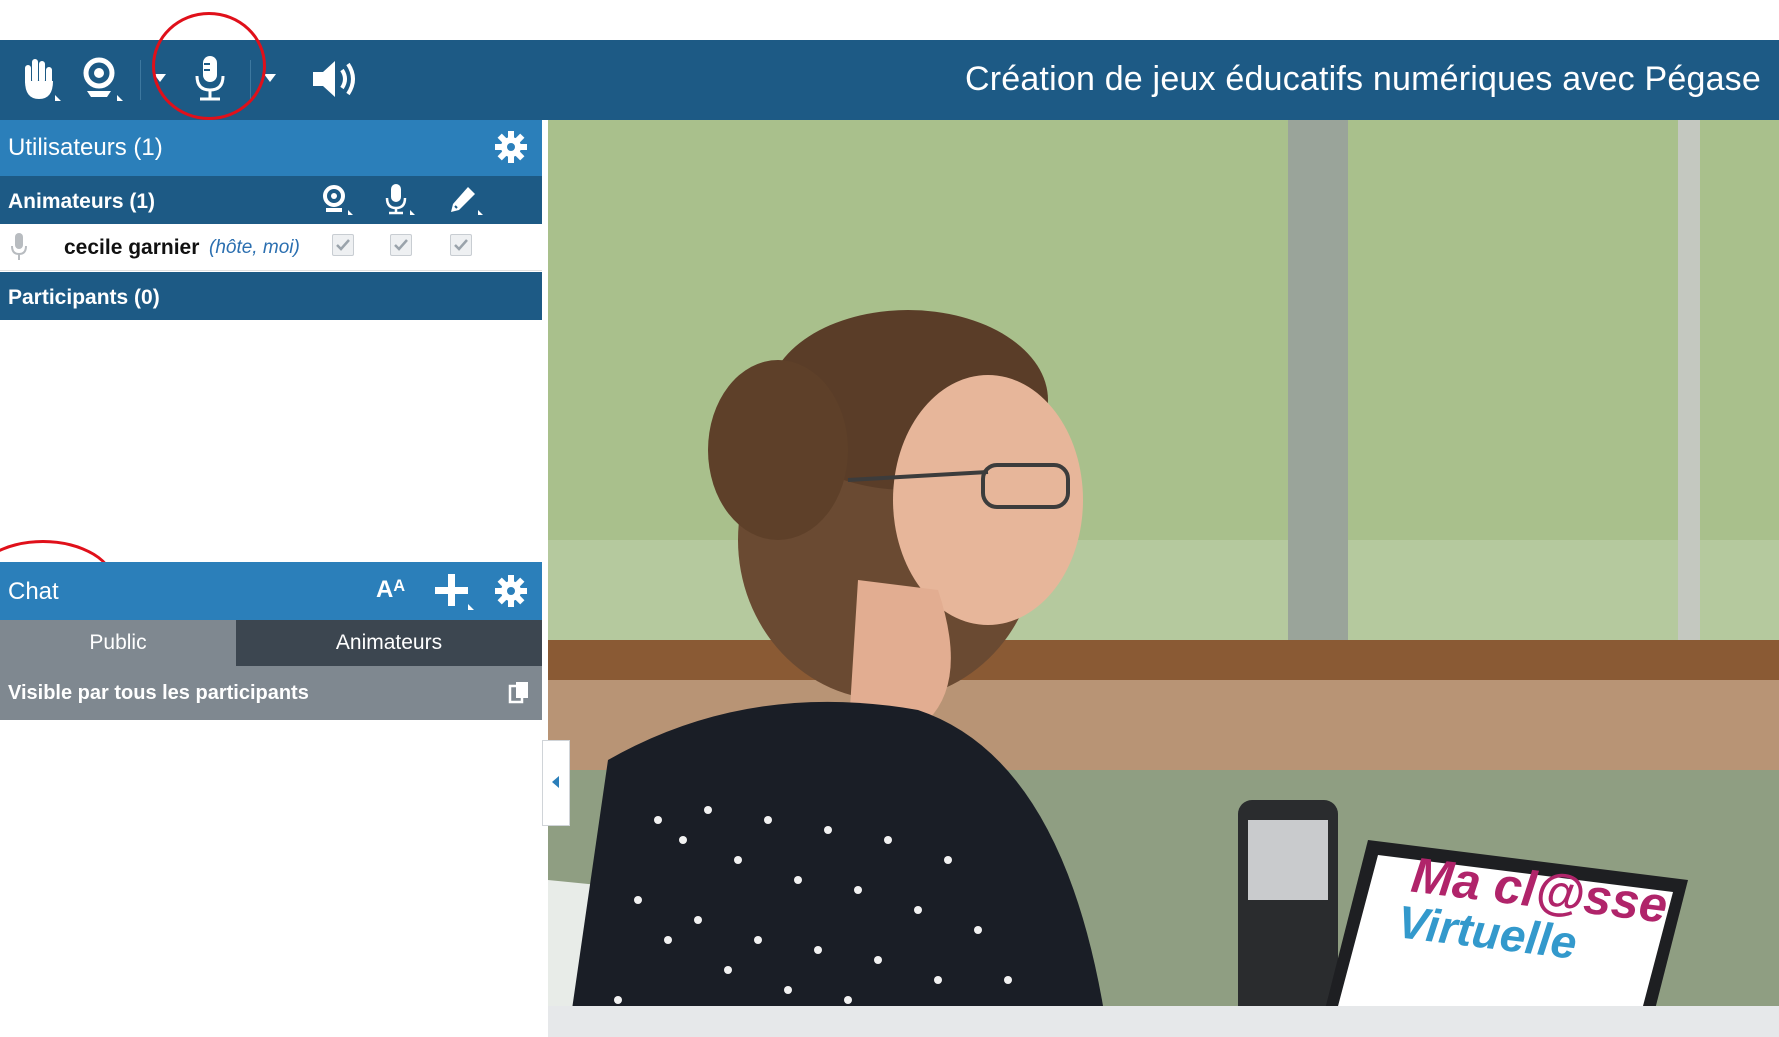 Image resolution: width=1779 pixels, height=1037 pixels. I want to click on user-row: cecile garnier (hôte, moi), so click(271, 247).